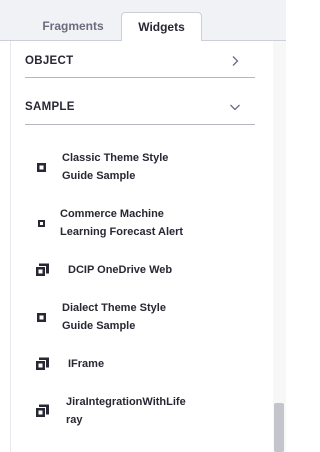  I want to click on widget-item: IFrame, so click(134, 364).